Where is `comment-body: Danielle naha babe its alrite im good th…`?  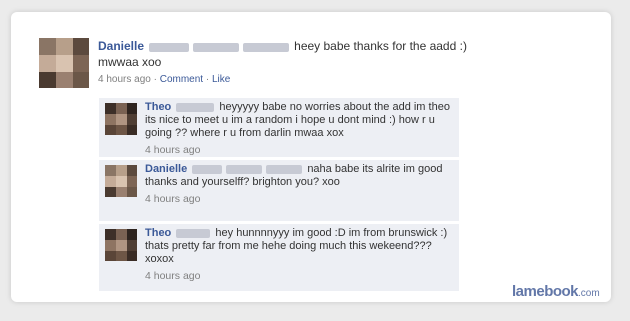 comment-body: Danielle naha babe its alrite im good th… is located at coordinates (299, 184).